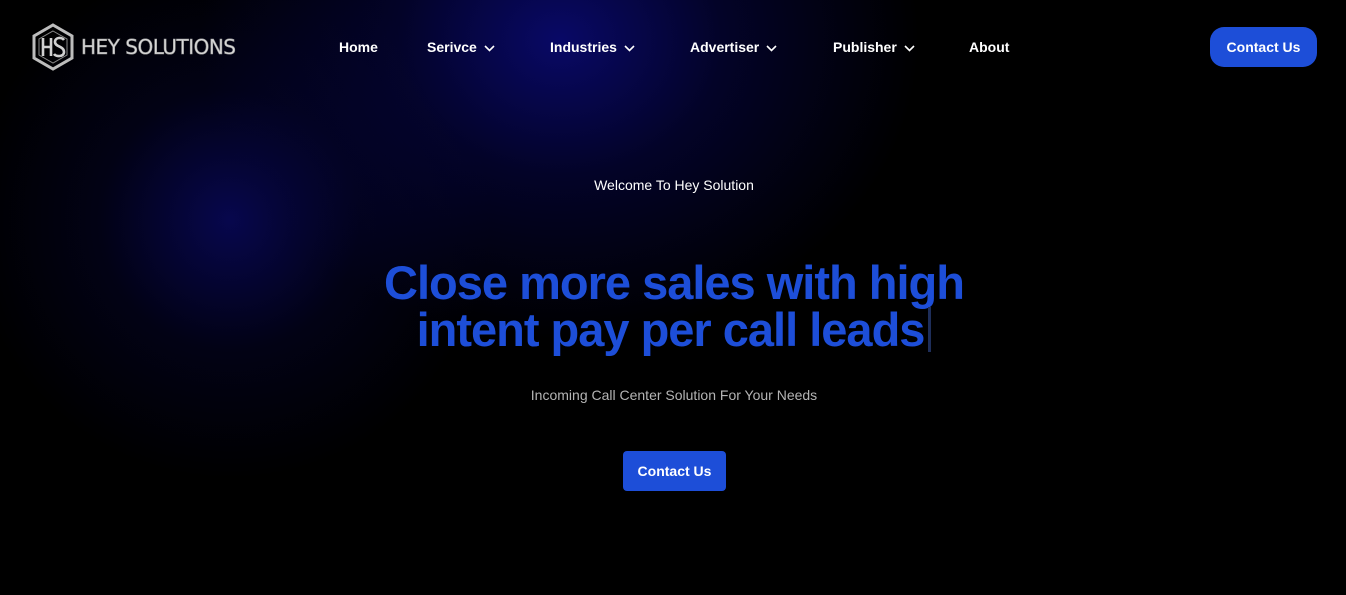 This screenshot has width=1346, height=595. Describe the element at coordinates (583, 47) in the screenshot. I see `nav-industries-label: Industries` at that location.